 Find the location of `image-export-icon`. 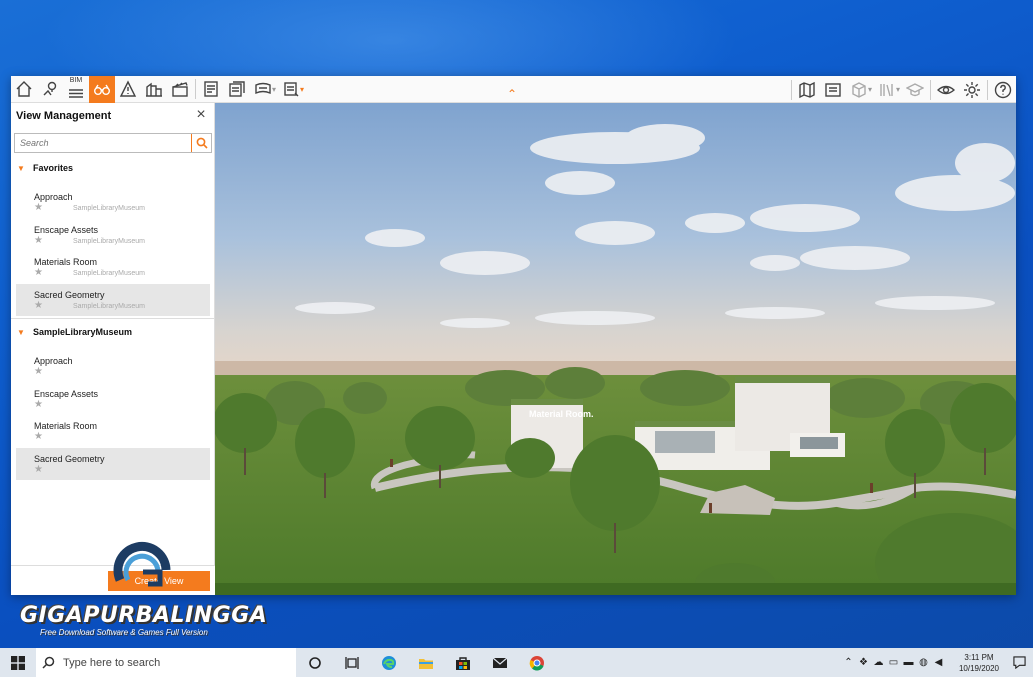

image-export-icon is located at coordinates (211, 89).